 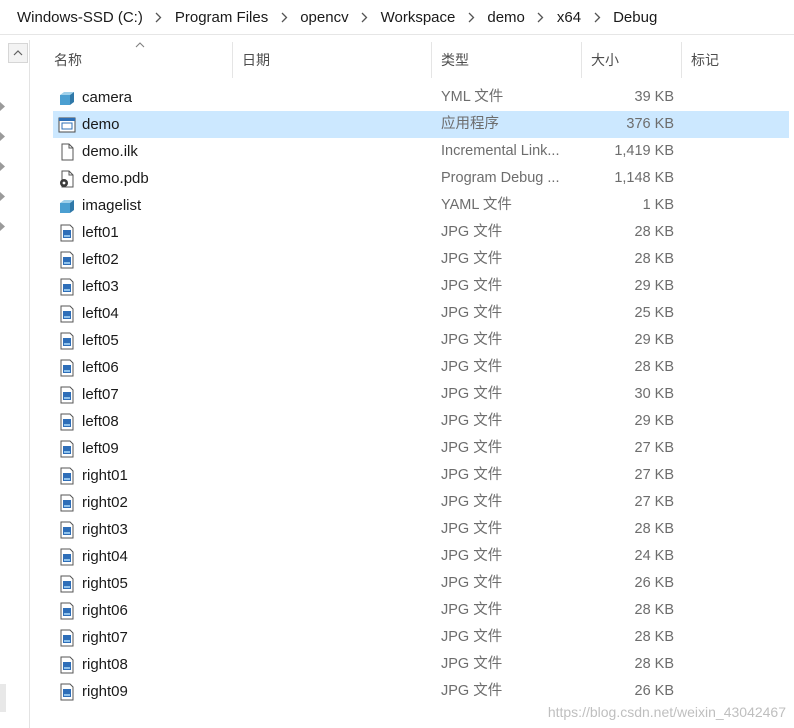 I want to click on column-header-type: 类型, so click(x=507, y=60).